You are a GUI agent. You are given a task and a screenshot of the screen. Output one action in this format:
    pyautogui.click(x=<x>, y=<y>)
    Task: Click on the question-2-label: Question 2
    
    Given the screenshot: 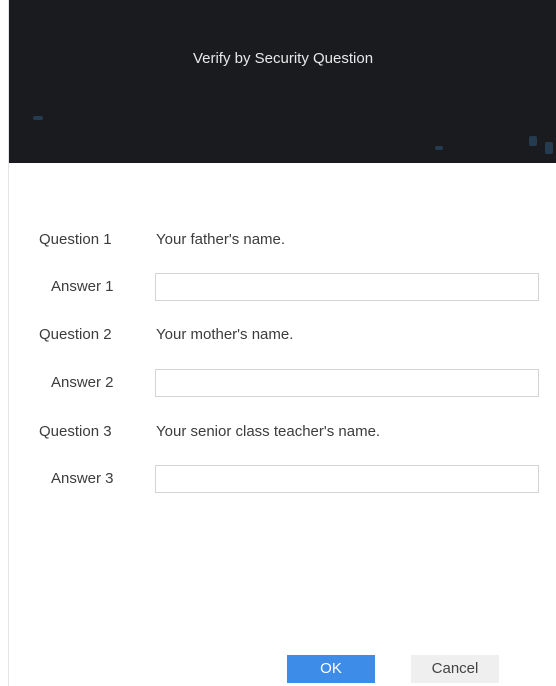 What is the action you would take?
    pyautogui.click(x=75, y=334)
    